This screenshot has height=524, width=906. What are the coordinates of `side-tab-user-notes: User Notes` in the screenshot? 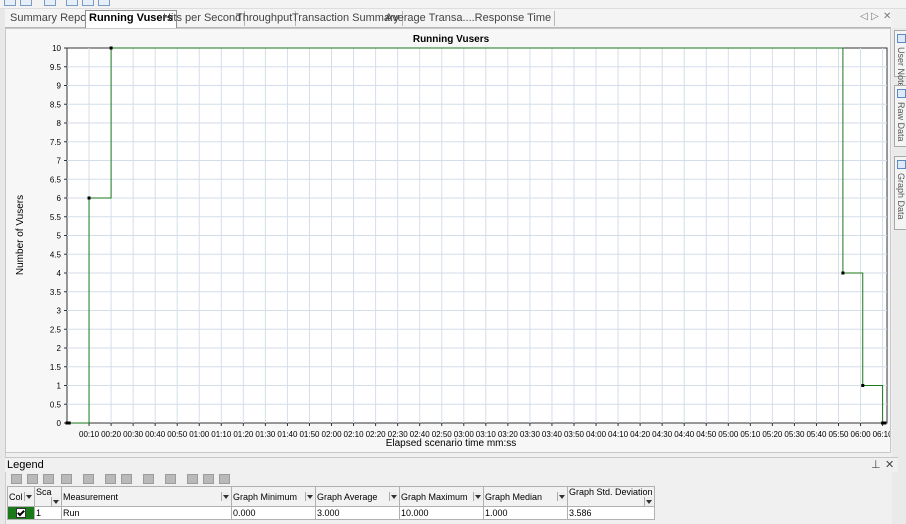 It's located at (900, 61).